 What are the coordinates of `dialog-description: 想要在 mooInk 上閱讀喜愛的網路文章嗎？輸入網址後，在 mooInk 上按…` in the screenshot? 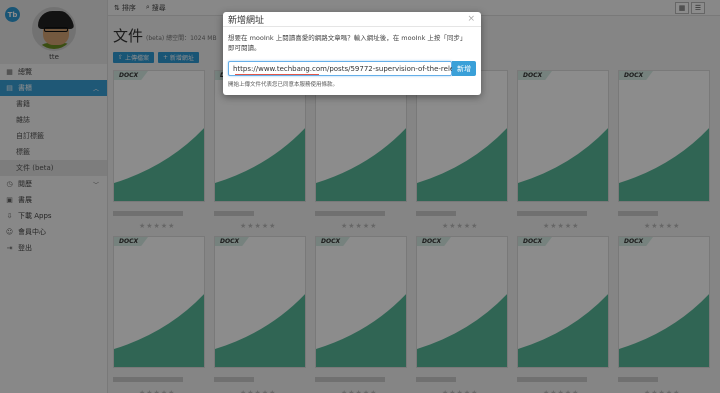 It's located at (347, 43).